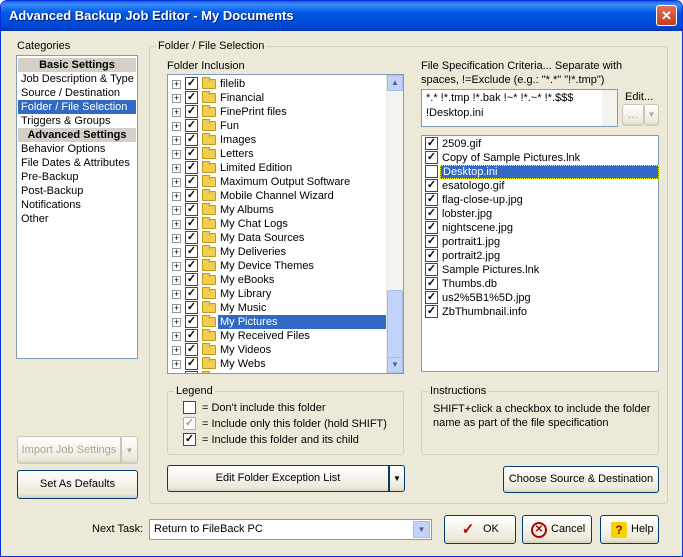 This screenshot has height=557, width=683. I want to click on folder-row: + ✓ My Chat Logs, so click(277, 224).